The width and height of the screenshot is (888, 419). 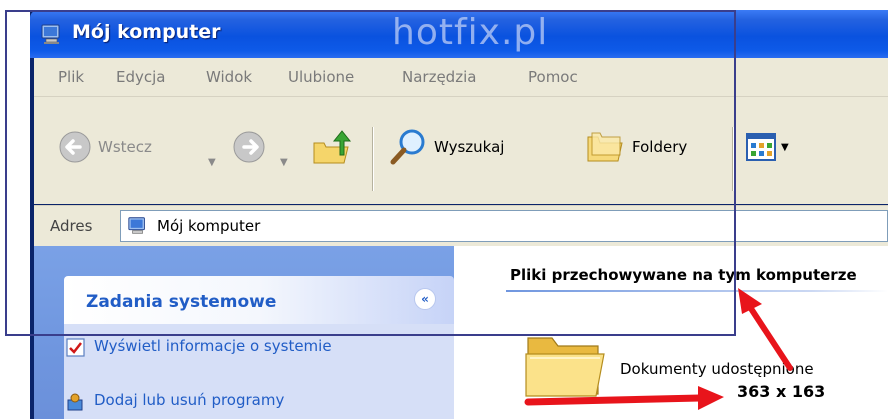 What do you see at coordinates (209, 226) in the screenshot?
I see `address-value: Mój komputer` at bounding box center [209, 226].